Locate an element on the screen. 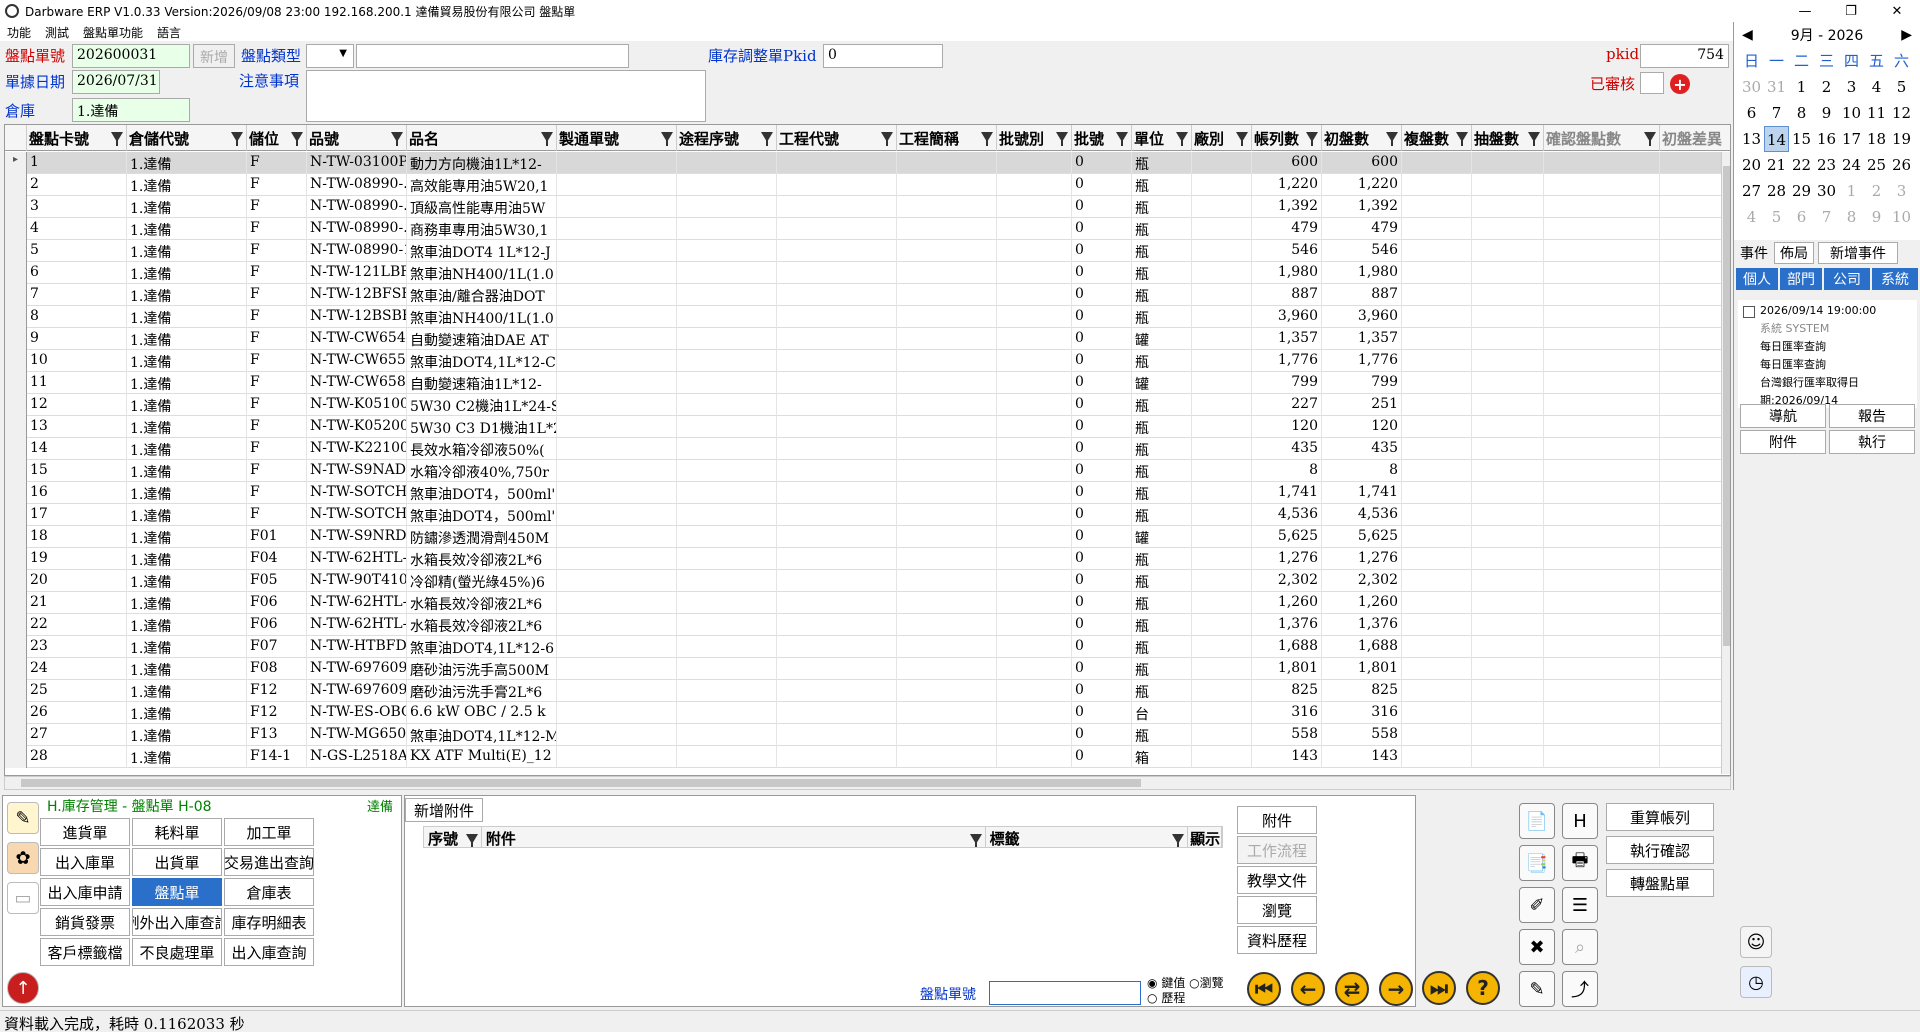 The height and width of the screenshot is (1032, 1920). table-cell: 8 is located at coordinates (77, 317).